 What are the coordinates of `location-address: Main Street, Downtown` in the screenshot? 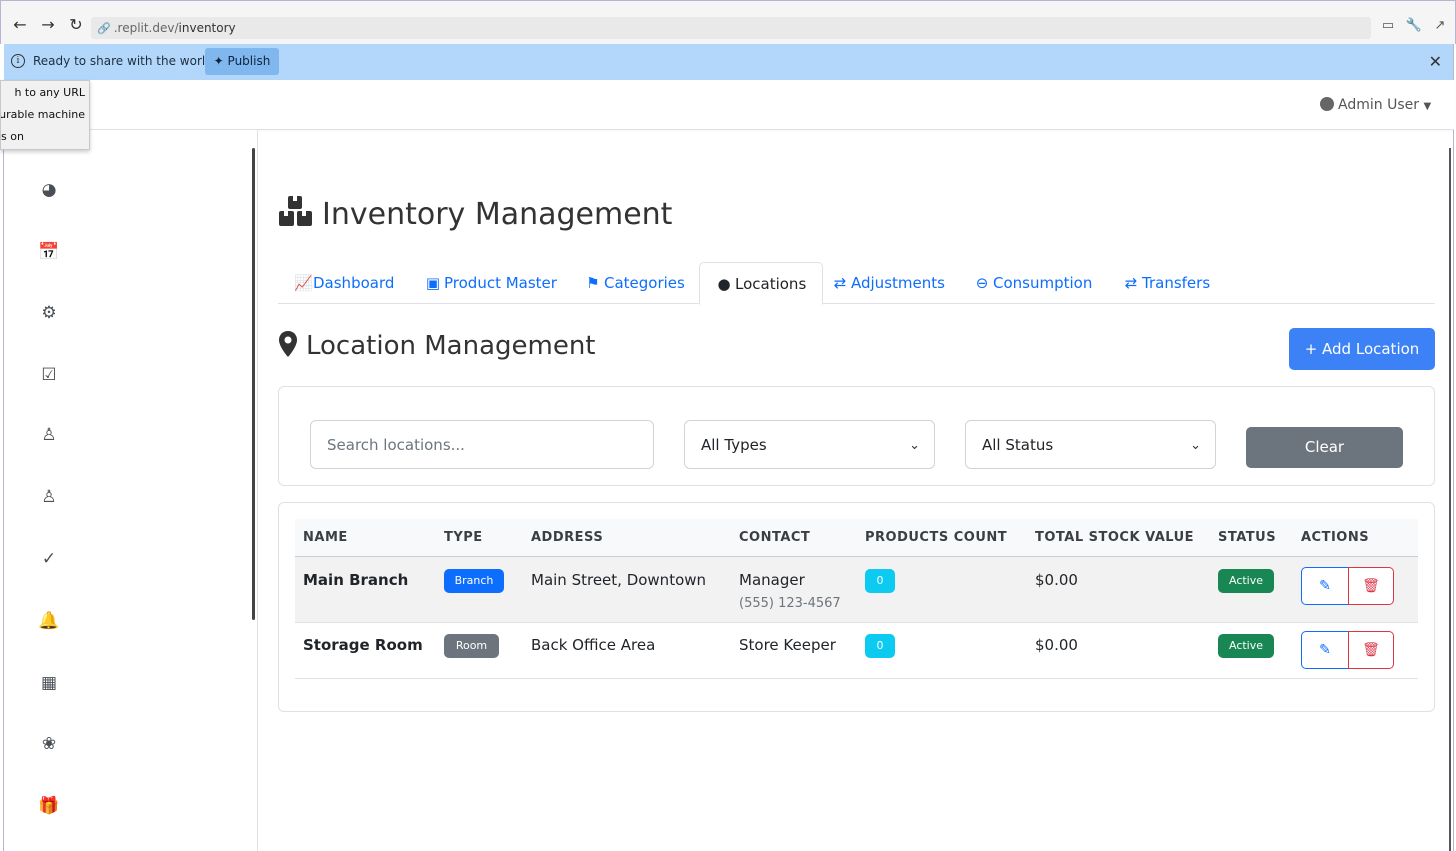 It's located at (619, 580).